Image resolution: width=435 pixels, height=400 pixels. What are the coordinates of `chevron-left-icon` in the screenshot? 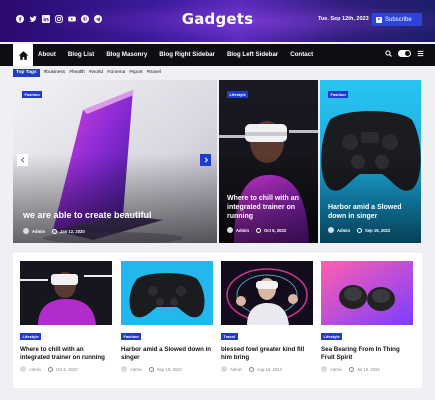 It's located at (22, 160).